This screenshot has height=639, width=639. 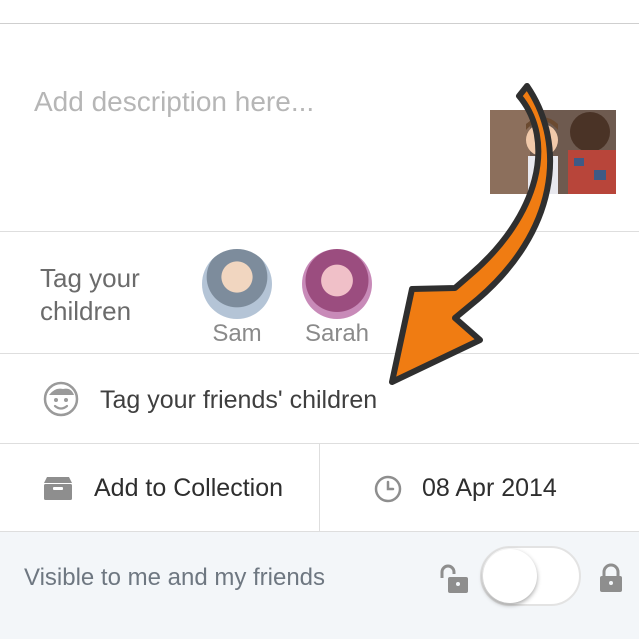 I want to click on visibility-toggle, so click(x=530, y=576).